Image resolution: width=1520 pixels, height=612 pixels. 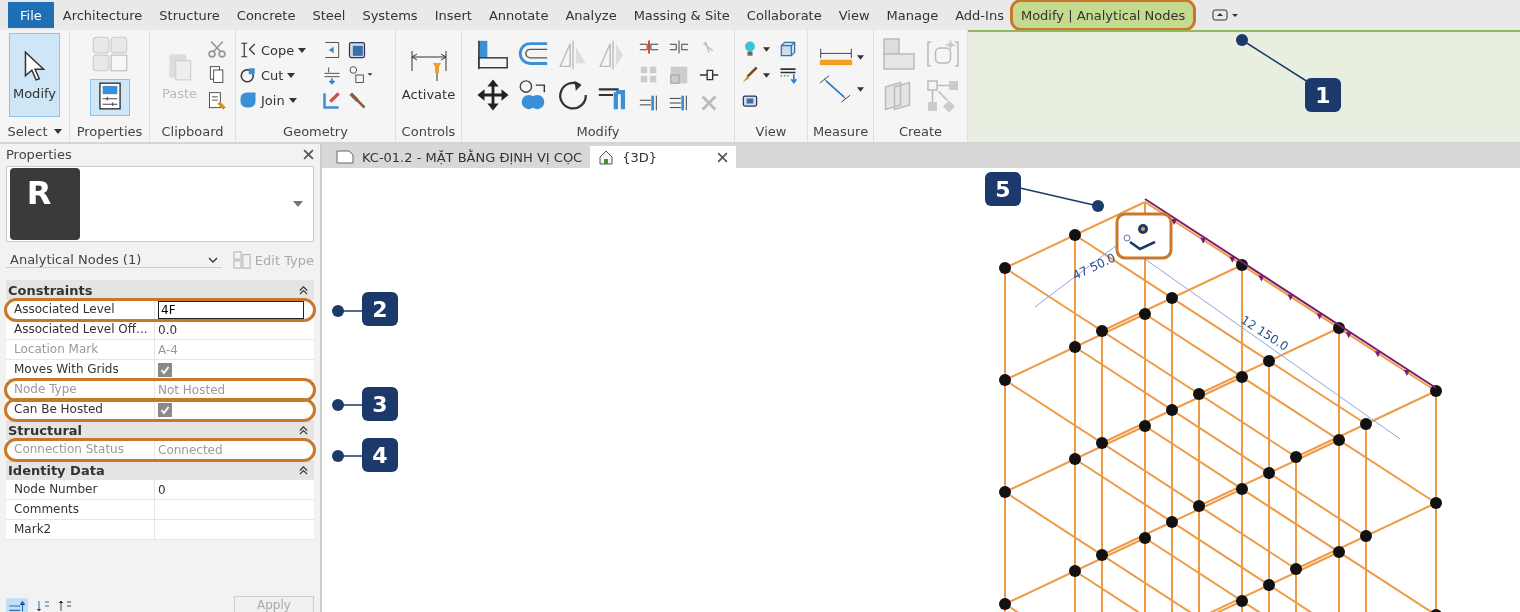 What do you see at coordinates (192, 131) in the screenshot?
I see `panel-title: Clipboard` at bounding box center [192, 131].